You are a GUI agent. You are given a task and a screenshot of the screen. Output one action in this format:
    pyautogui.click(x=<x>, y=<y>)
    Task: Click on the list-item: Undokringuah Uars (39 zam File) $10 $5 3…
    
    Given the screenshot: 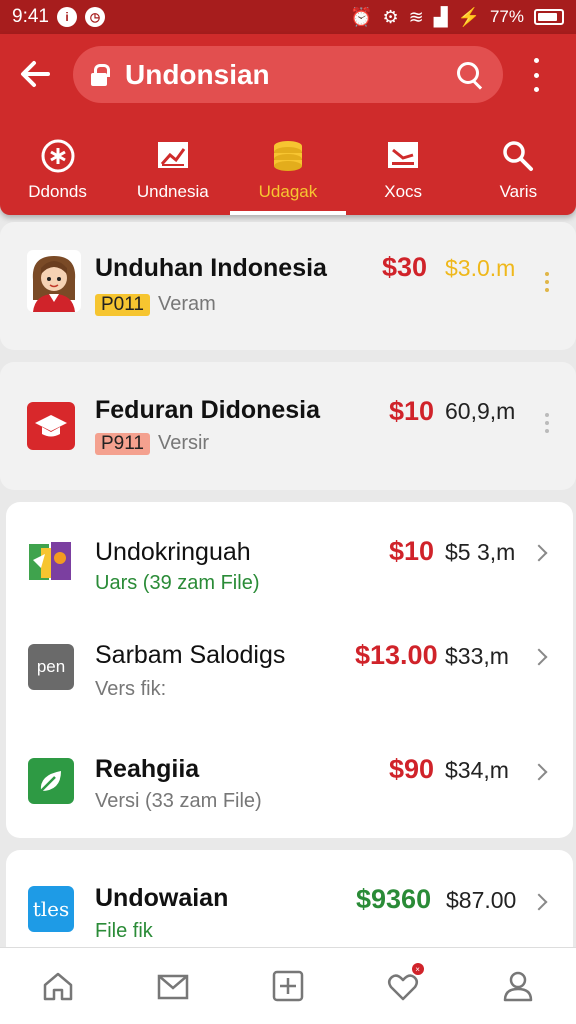 What is the action you would take?
    pyautogui.click(x=289, y=558)
    